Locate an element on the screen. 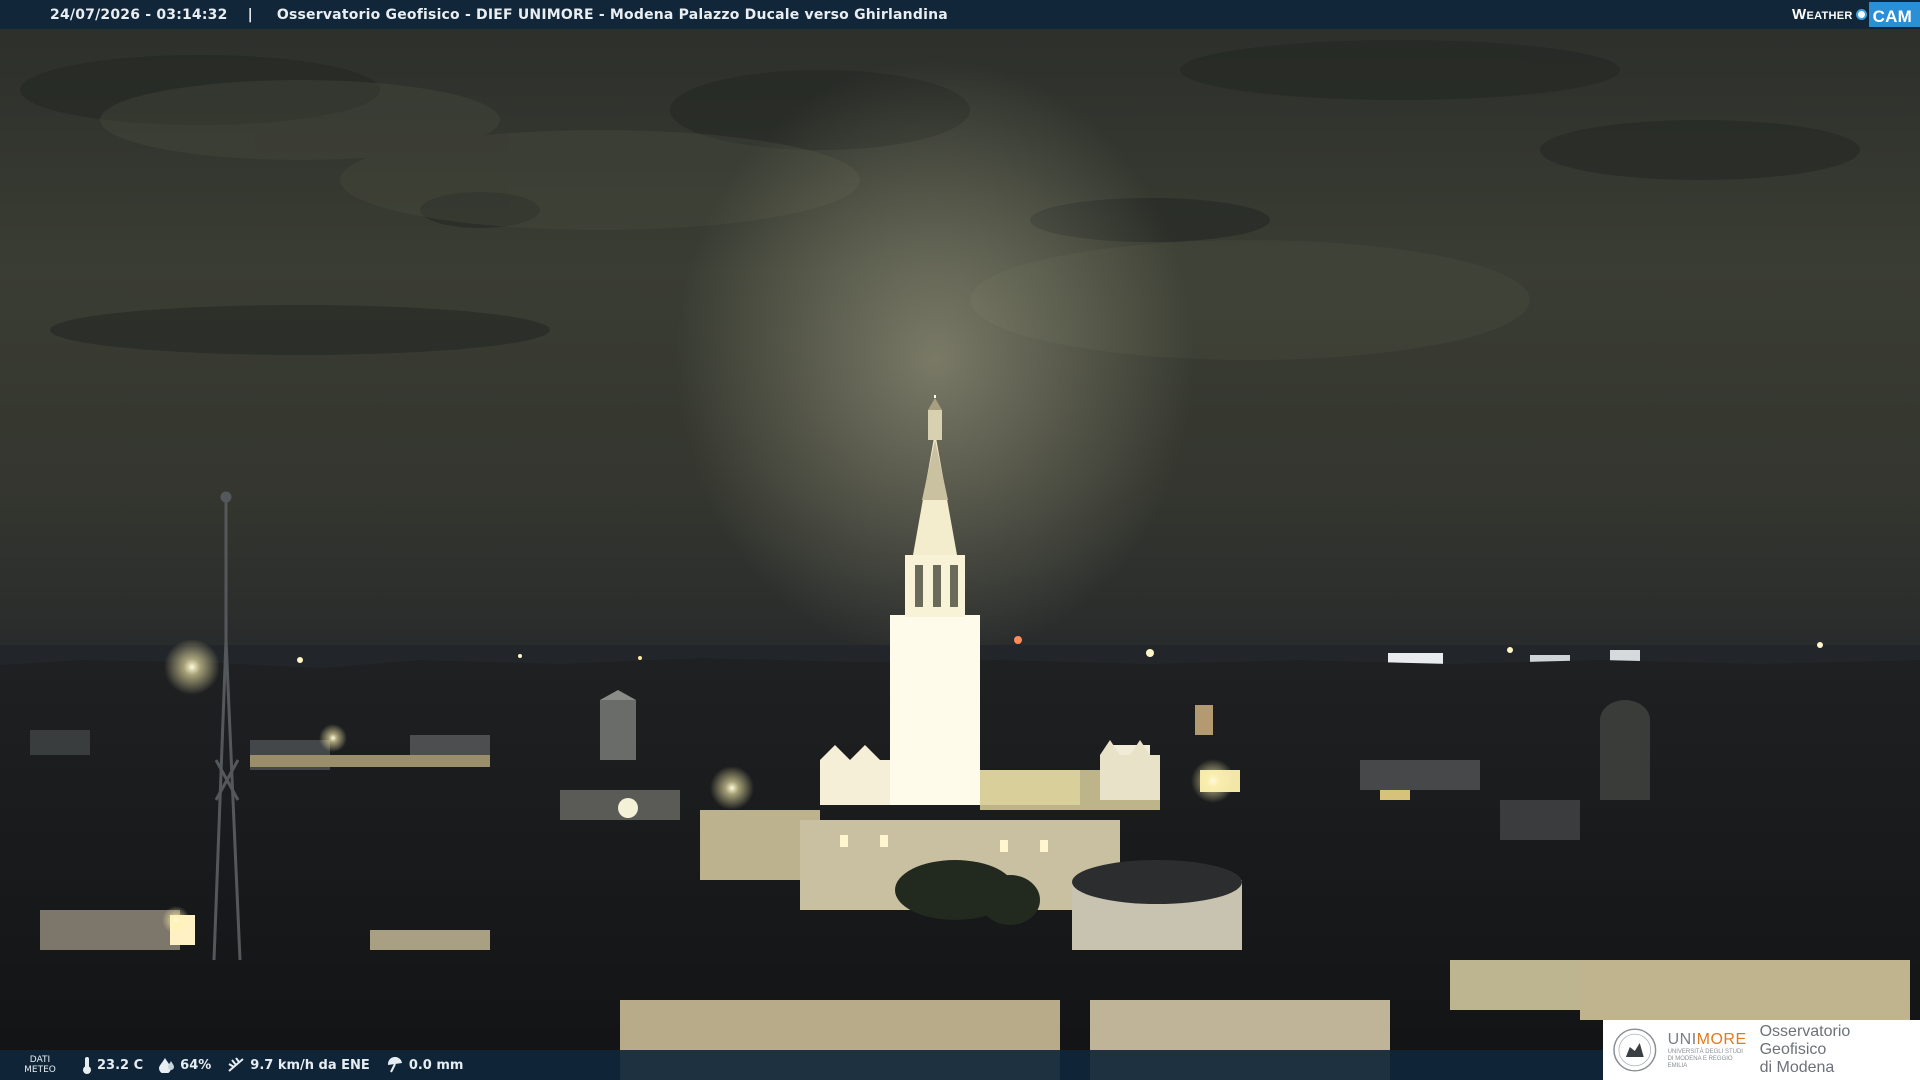 The height and width of the screenshot is (1080, 1920). weathercam-logo: Weather CAM is located at coordinates (1856, 14).